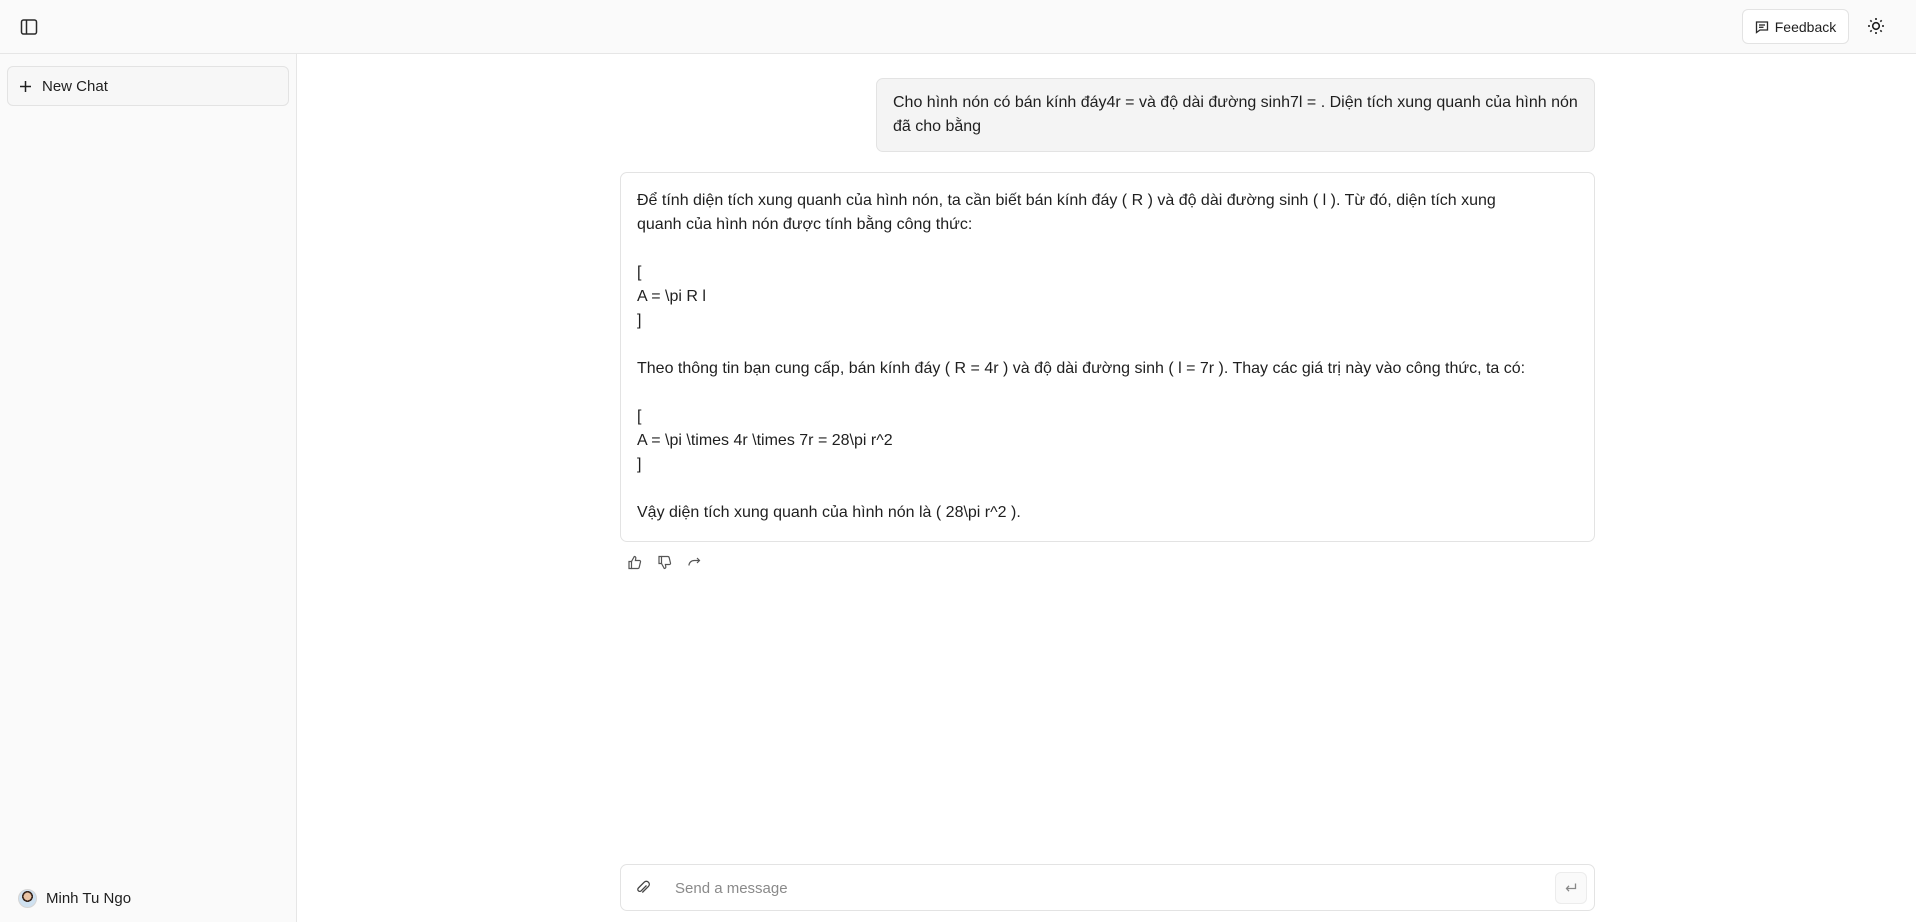 The width and height of the screenshot is (1916, 922). Describe the element at coordinates (1805, 26) in the screenshot. I see `feedback-label: Feedback` at that location.